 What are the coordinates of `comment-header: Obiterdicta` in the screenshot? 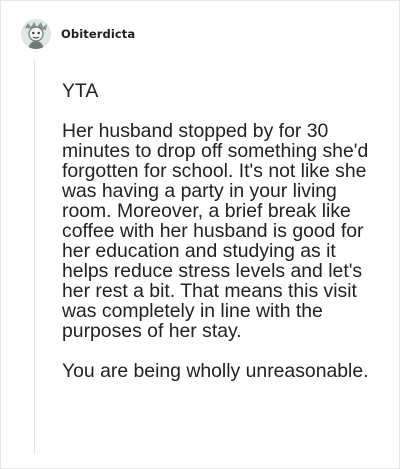 It's located at (78, 34).